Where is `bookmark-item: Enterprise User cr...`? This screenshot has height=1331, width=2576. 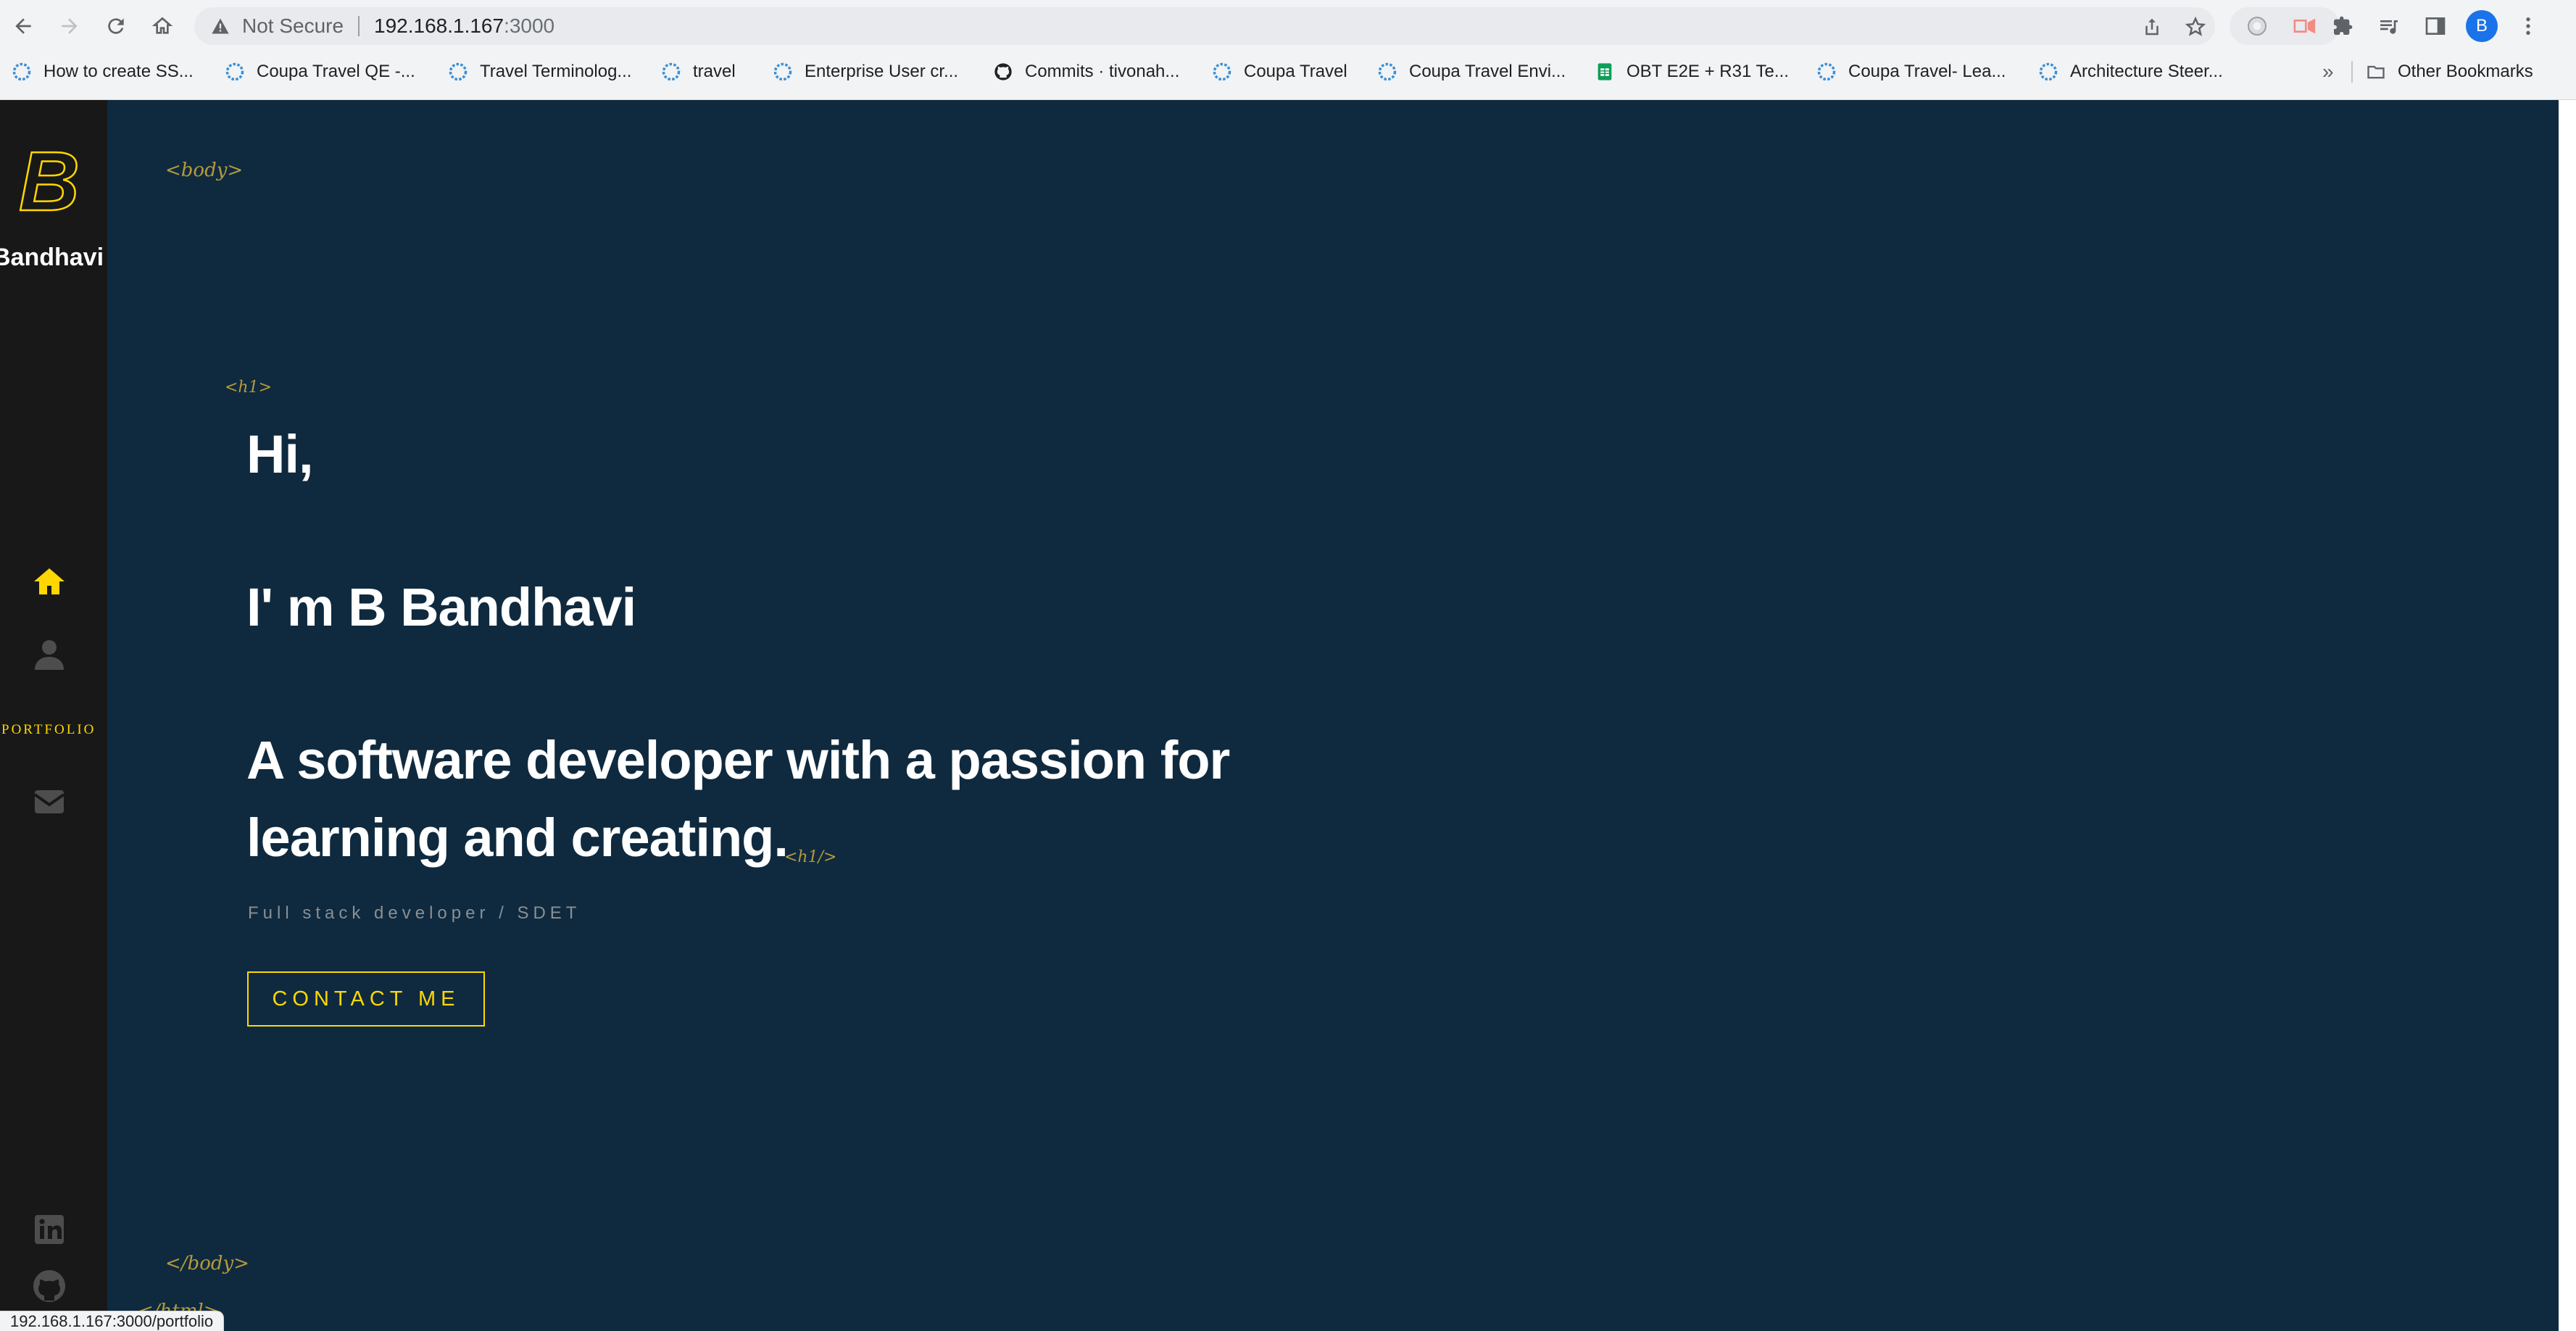
bookmark-item: Enterprise User cr... is located at coordinates (865, 72).